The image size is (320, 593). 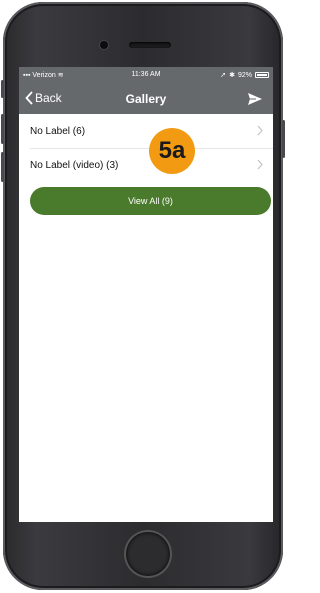 I want to click on page-title: Gallery, so click(x=146, y=99).